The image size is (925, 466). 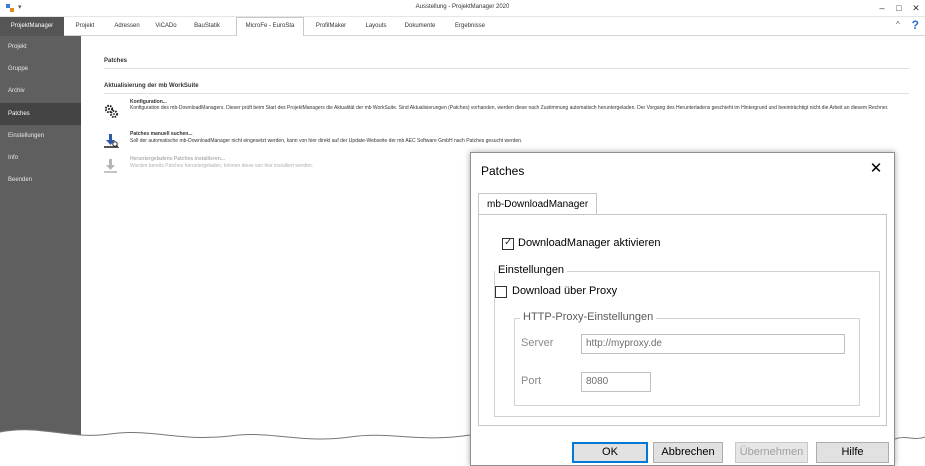 What do you see at coordinates (915, 25) in the screenshot?
I see `help-icon: ?` at bounding box center [915, 25].